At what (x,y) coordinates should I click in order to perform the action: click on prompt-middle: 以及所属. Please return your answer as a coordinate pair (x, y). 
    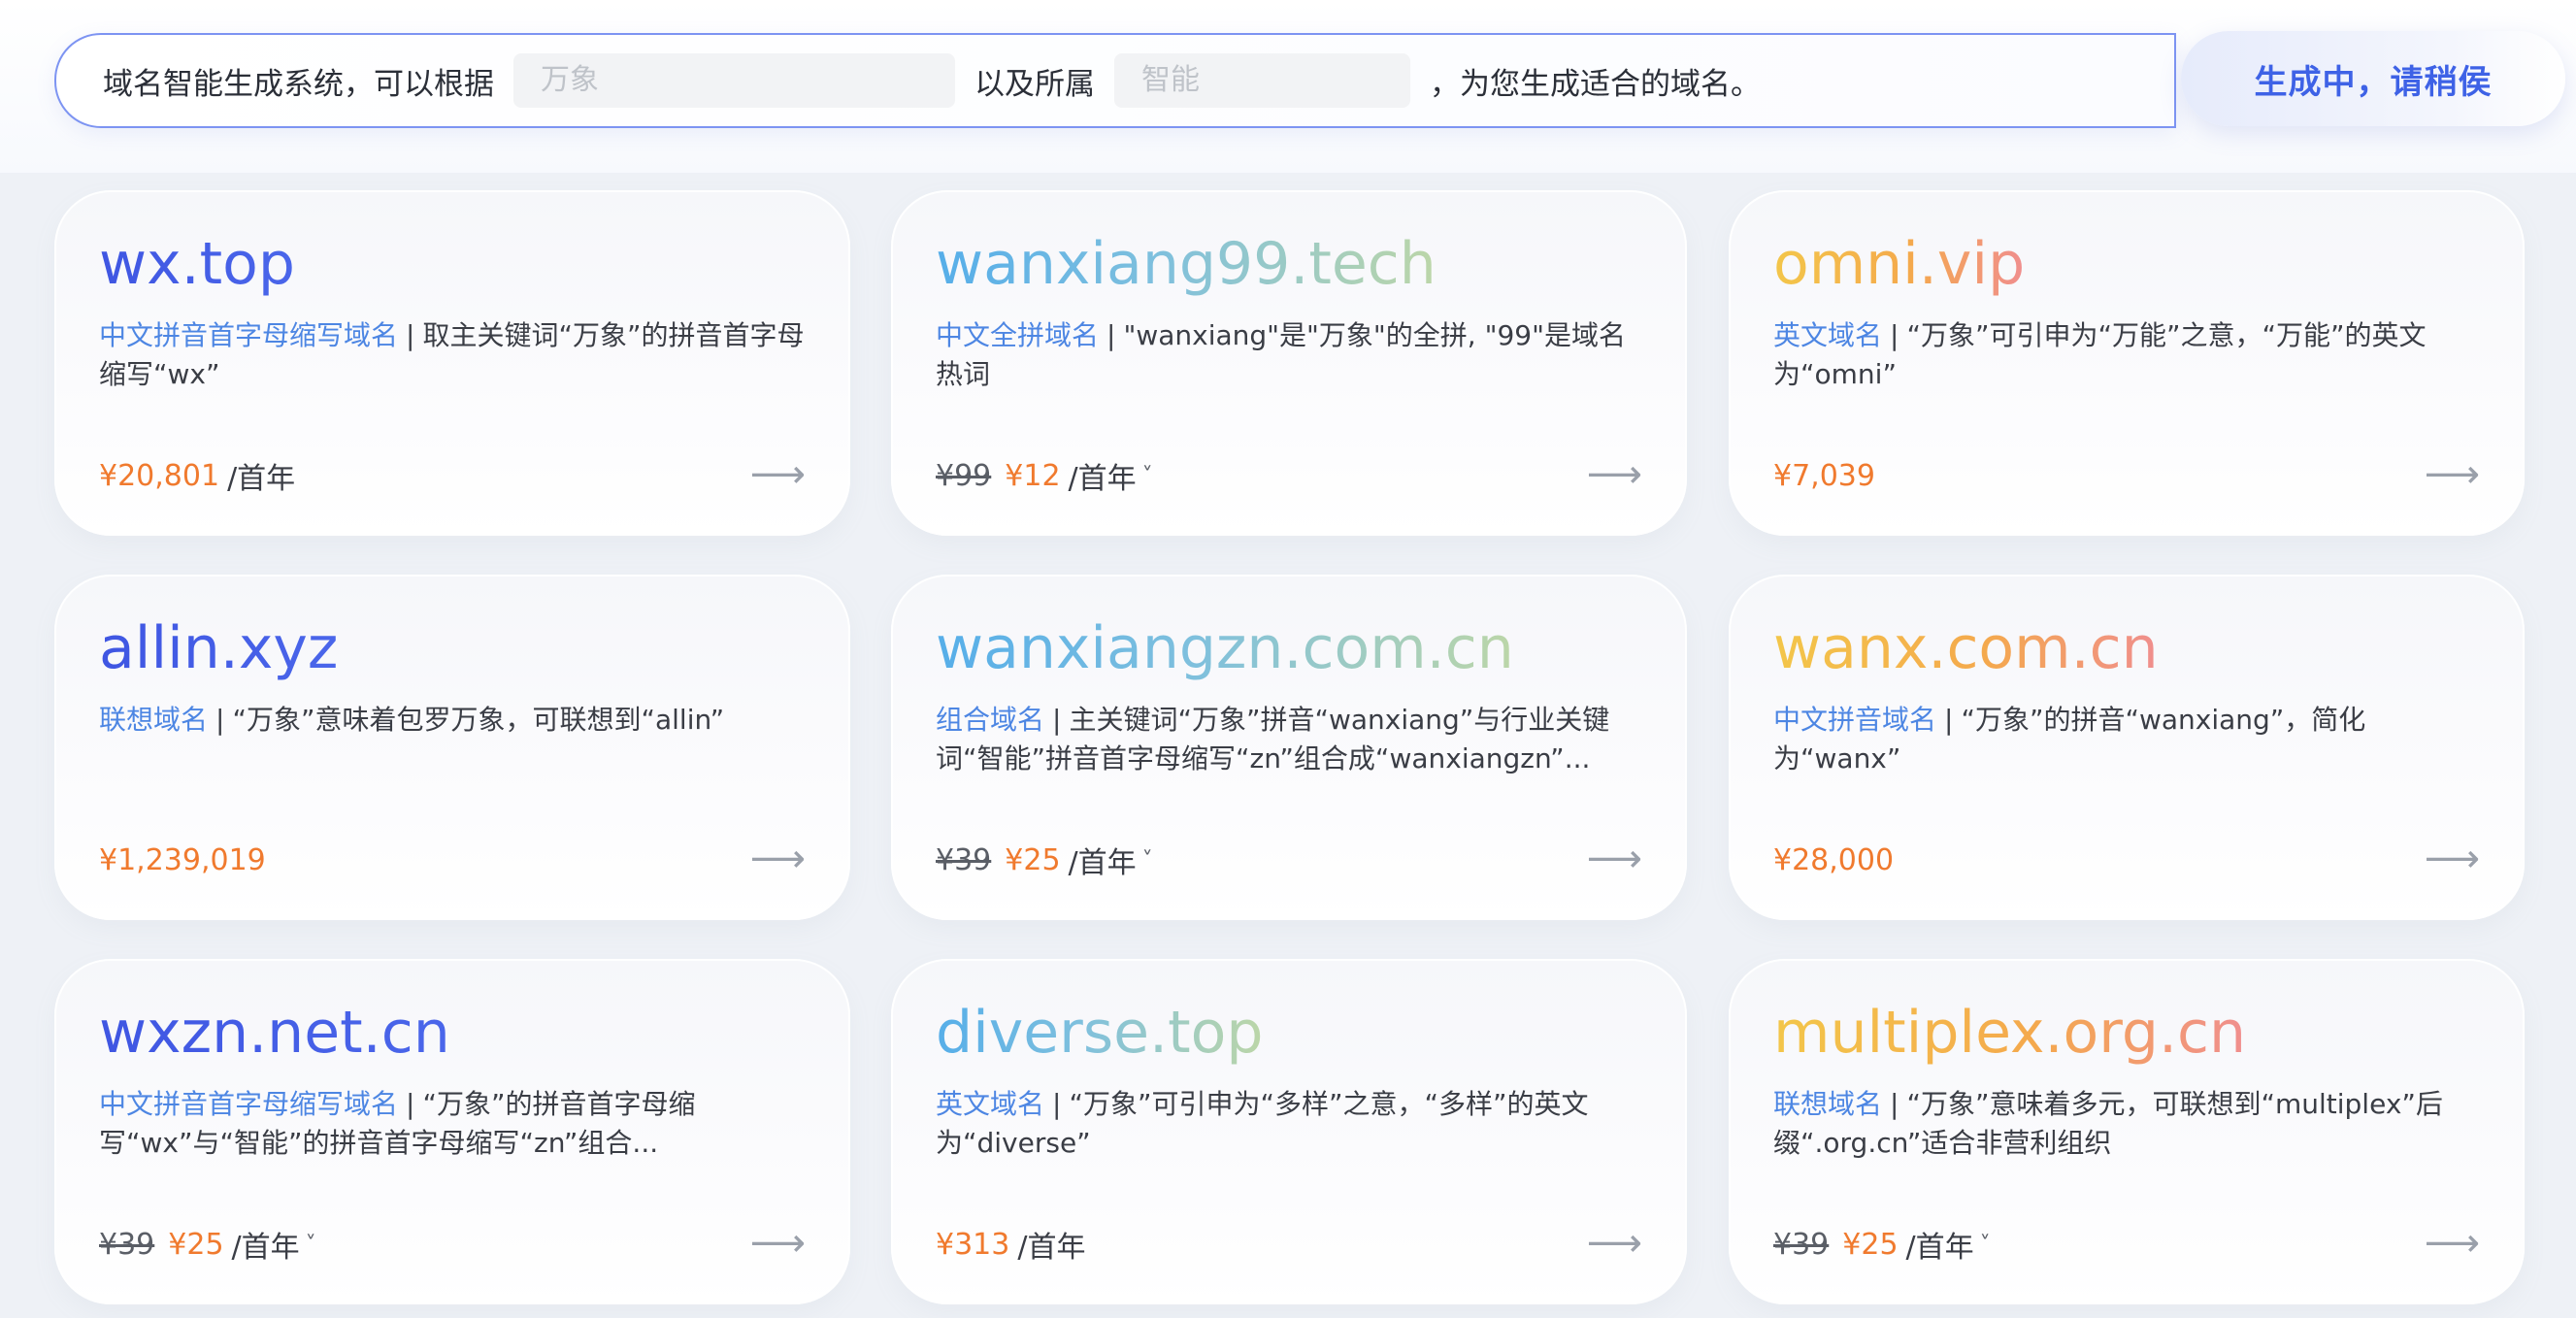
    Looking at the image, I should click on (1034, 84).